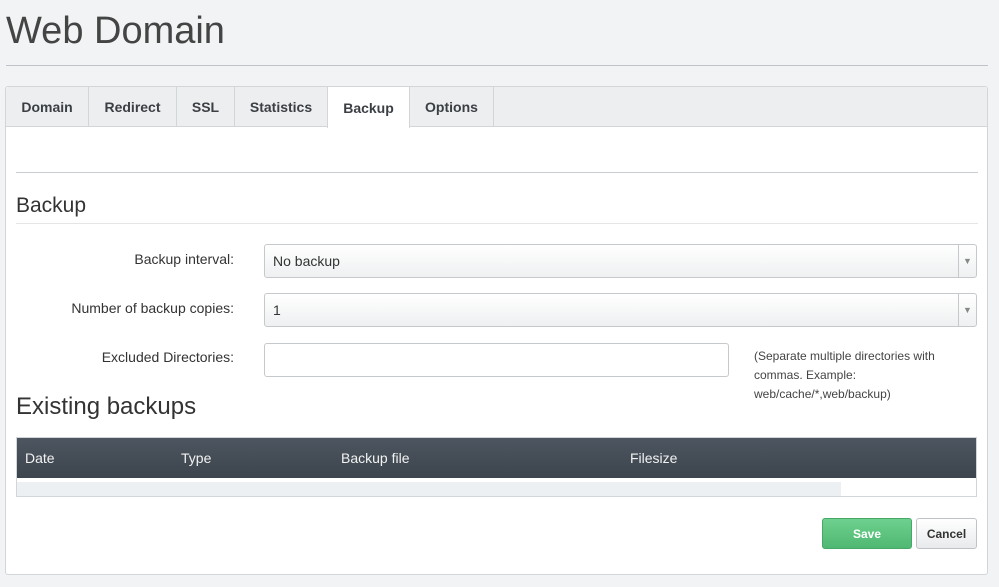 The width and height of the screenshot is (999, 587). I want to click on tab-ssl: SSL, so click(206, 107).